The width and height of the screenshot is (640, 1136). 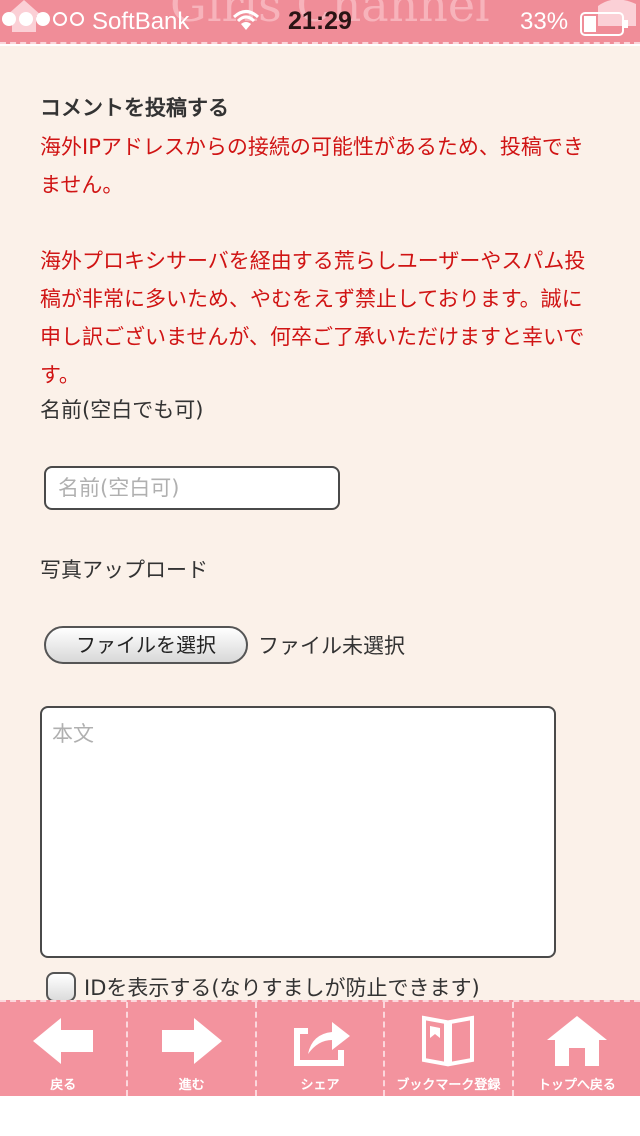 What do you see at coordinates (320, 1116) in the screenshot?
I see `bottom-spacer` at bounding box center [320, 1116].